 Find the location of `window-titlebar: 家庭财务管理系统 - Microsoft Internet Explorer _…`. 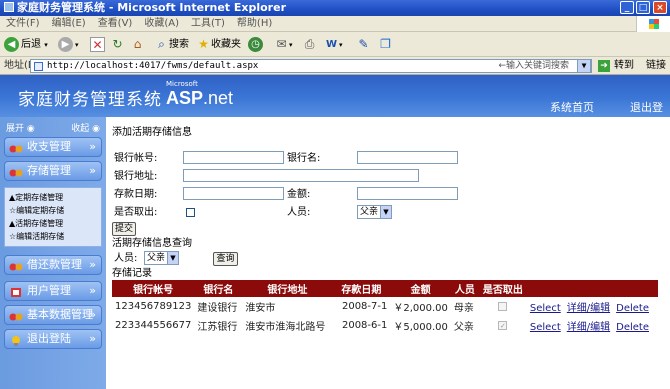

window-titlebar: 家庭财务管理系统 - Microsoft Internet Explorer _… is located at coordinates (335, 8).